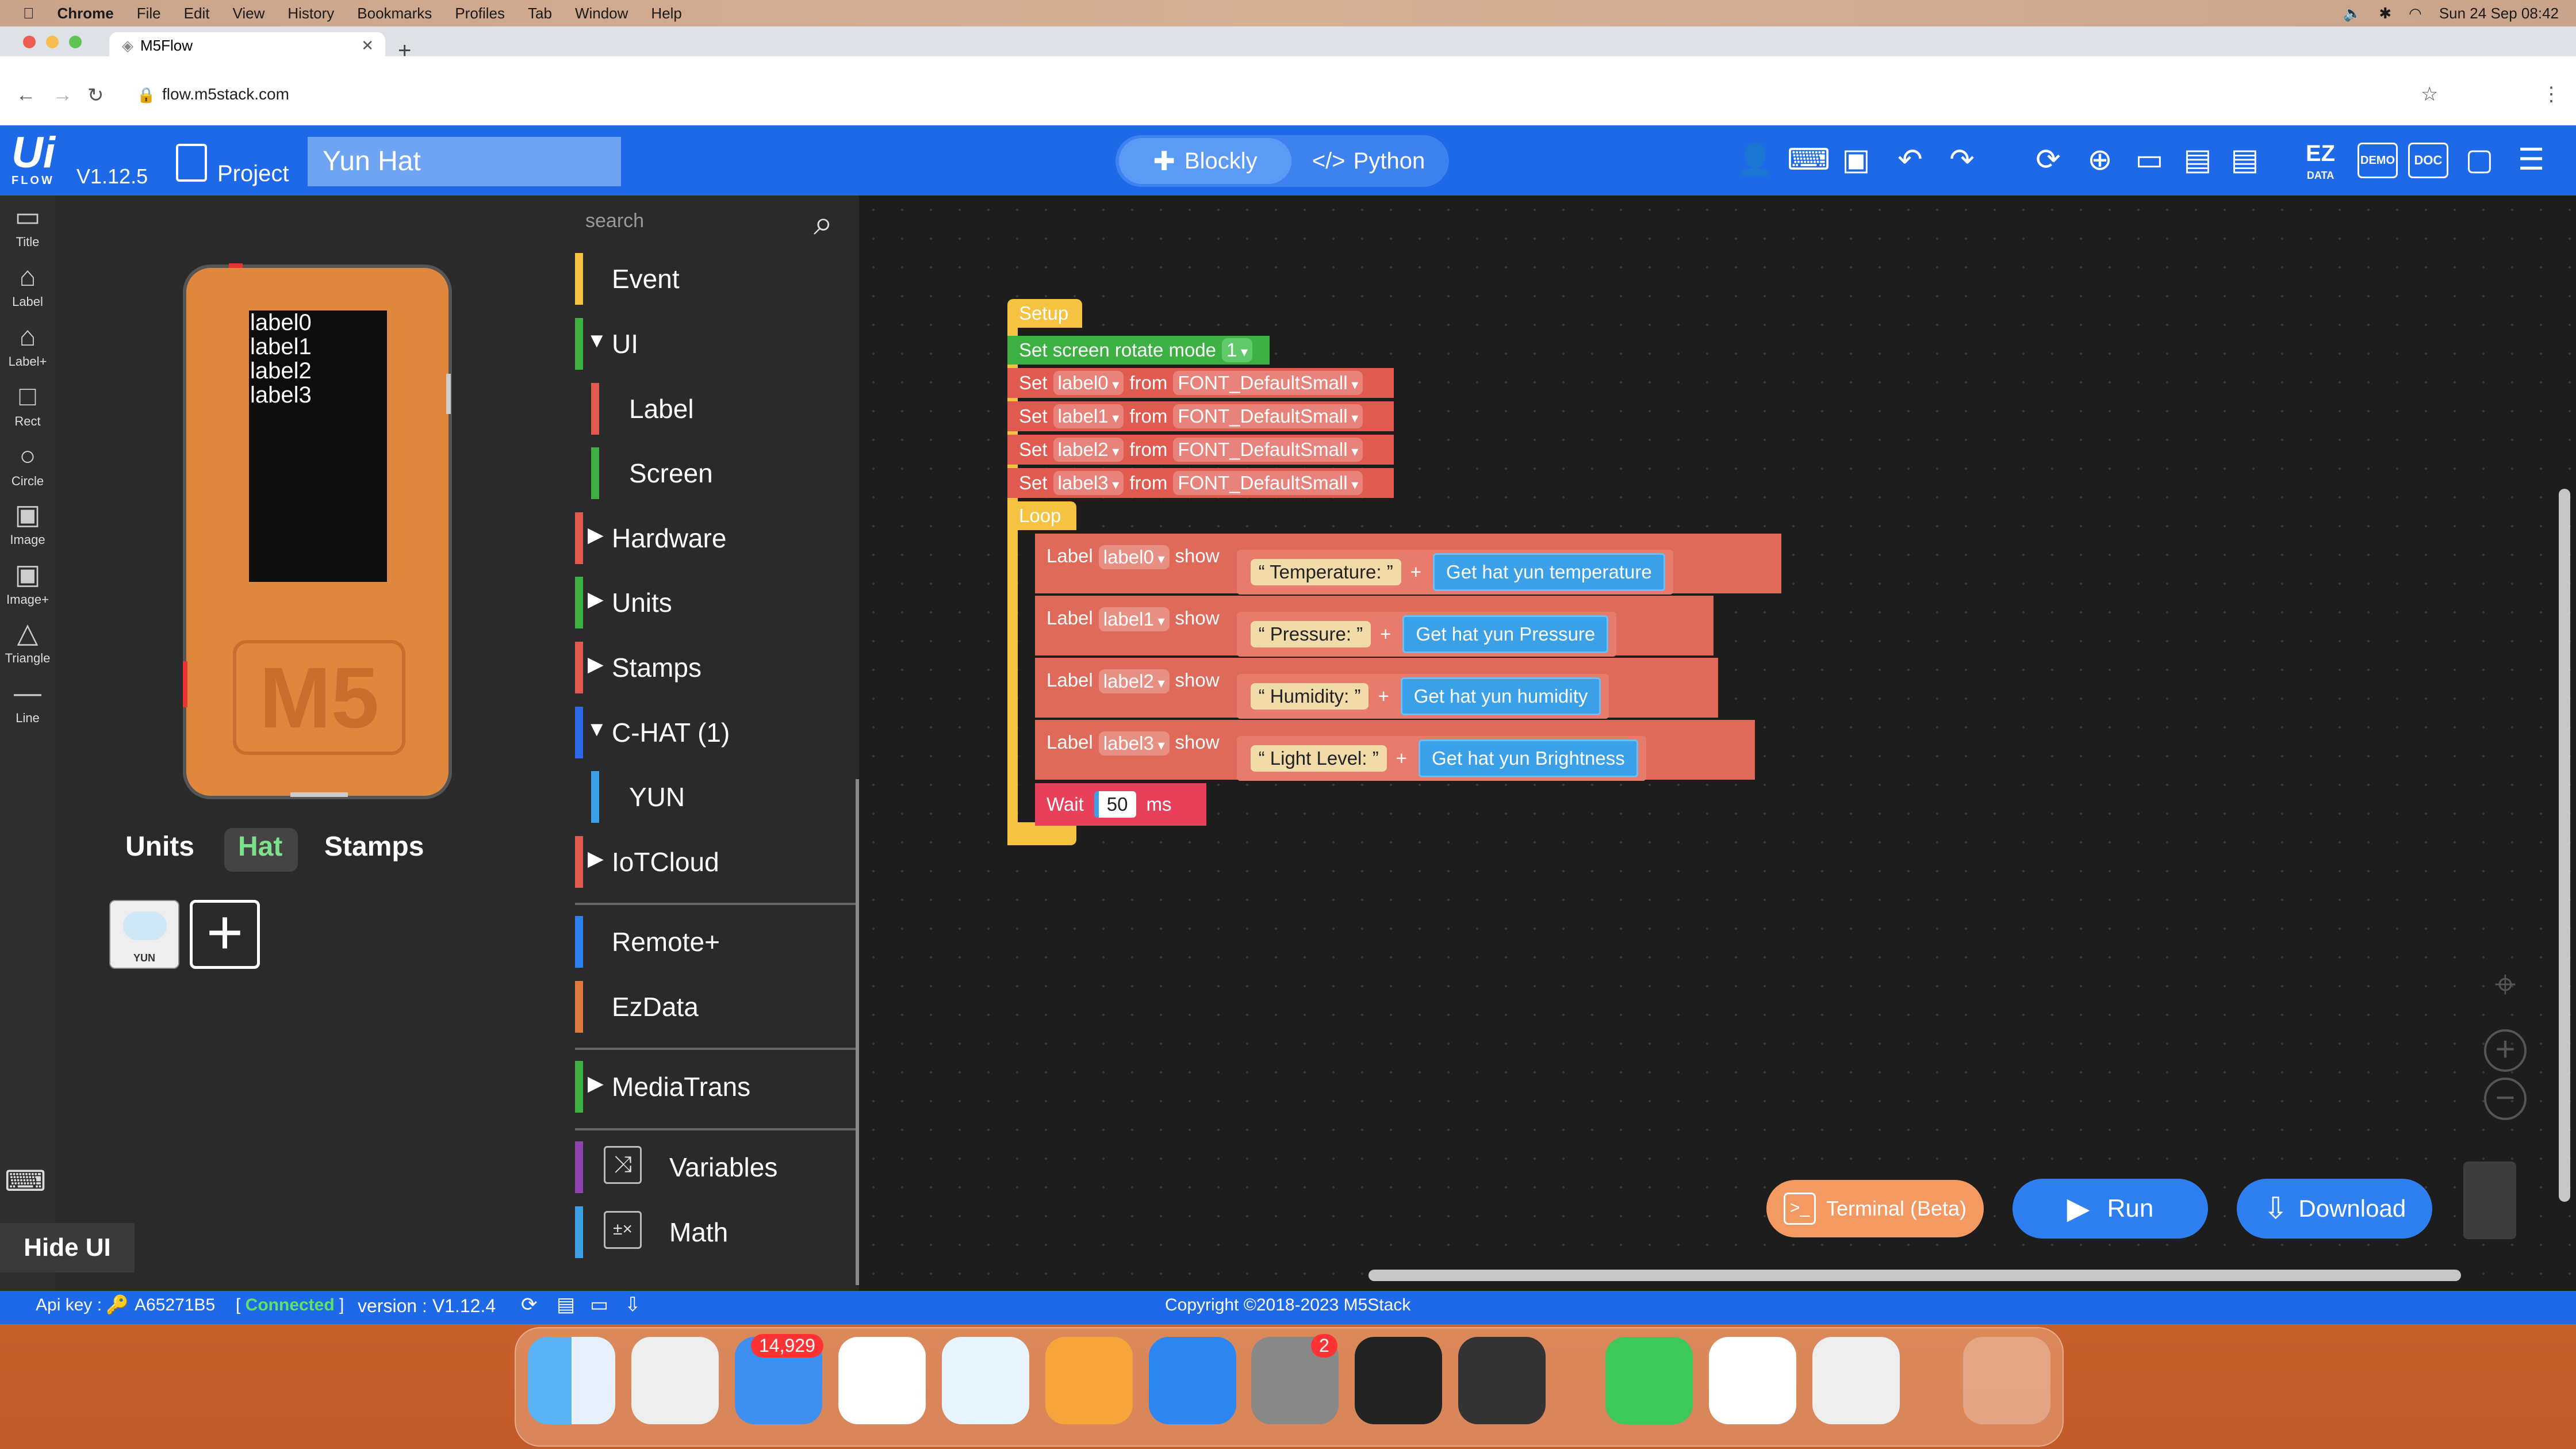  Describe the element at coordinates (247, 45) in the screenshot. I see `browser-tab: ◈ M5Flow ✕` at that location.